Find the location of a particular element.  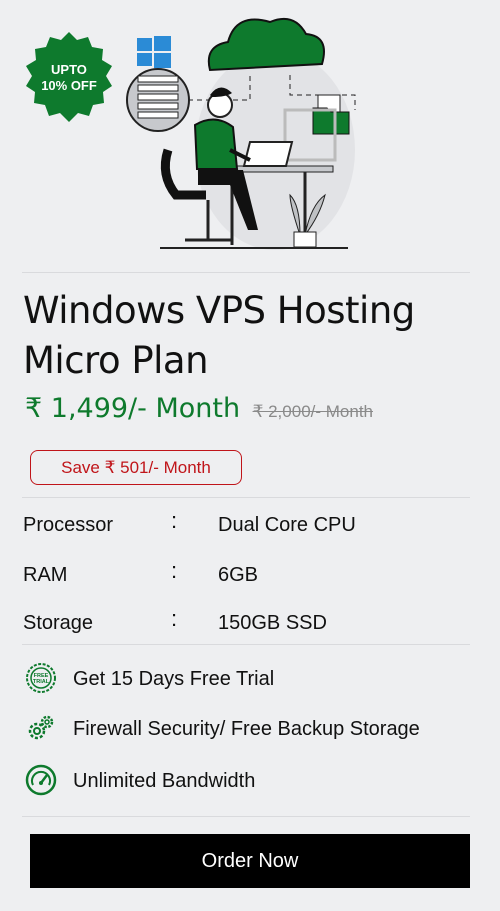

feature-text: Get 15 Days Free Trial is located at coordinates (174, 679).